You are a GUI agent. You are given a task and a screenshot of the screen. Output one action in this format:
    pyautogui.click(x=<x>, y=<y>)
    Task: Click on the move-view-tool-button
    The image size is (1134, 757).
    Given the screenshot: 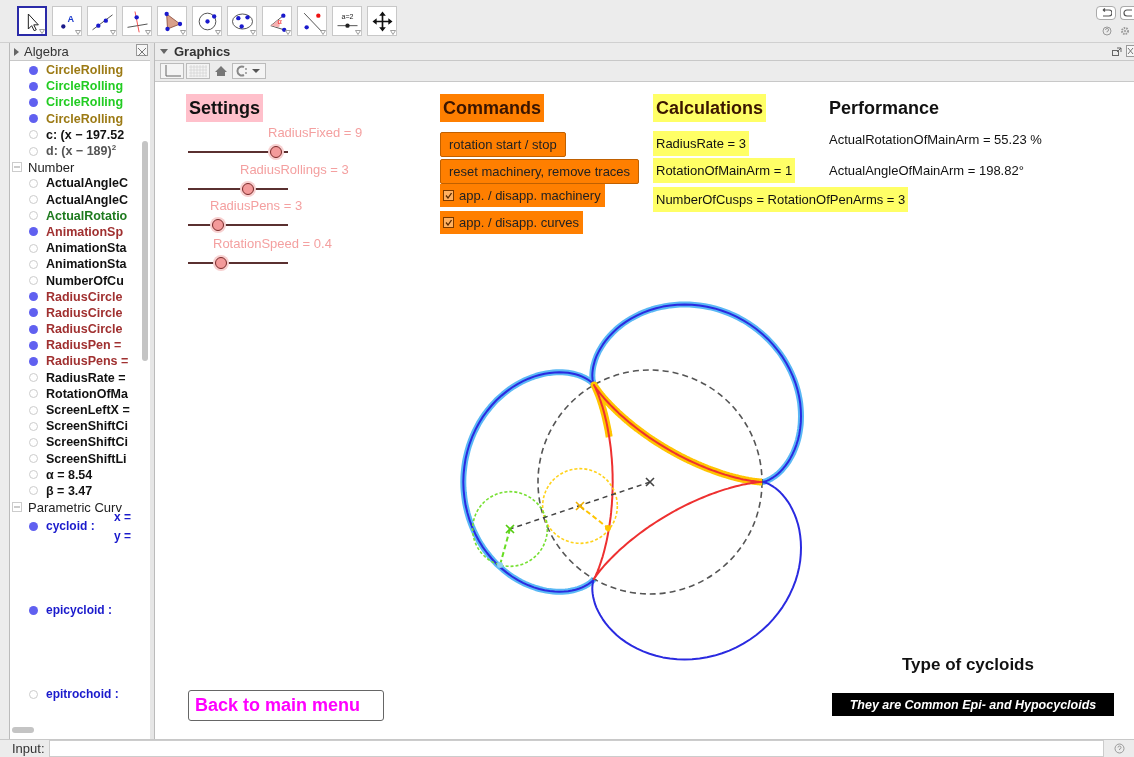 What is the action you would take?
    pyautogui.click(x=382, y=21)
    